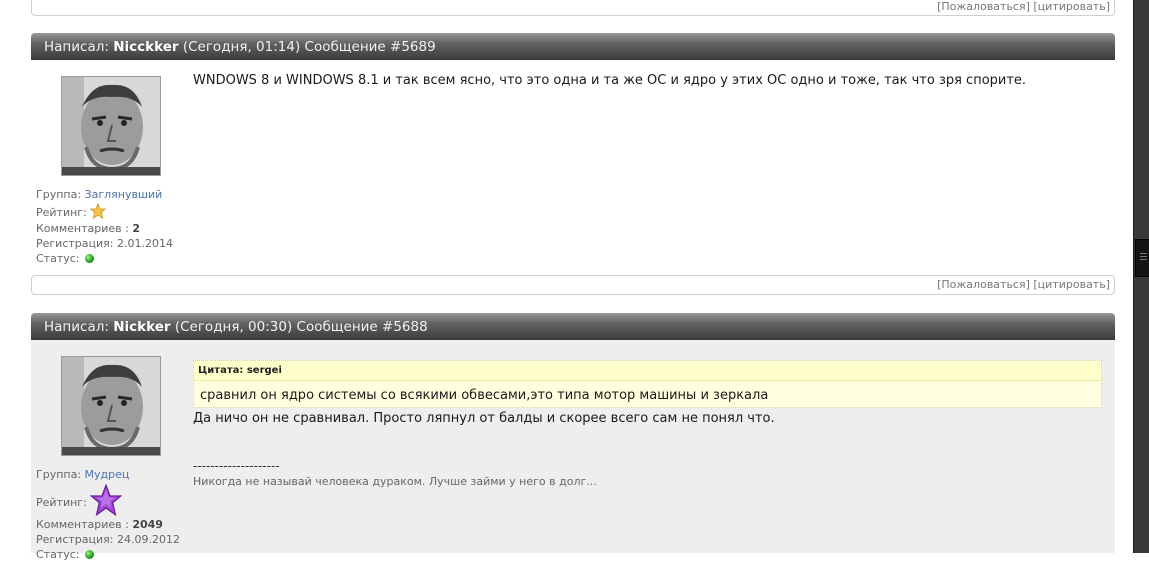  Describe the element at coordinates (136, 228) in the screenshot. I see `comments-value: 2` at that location.